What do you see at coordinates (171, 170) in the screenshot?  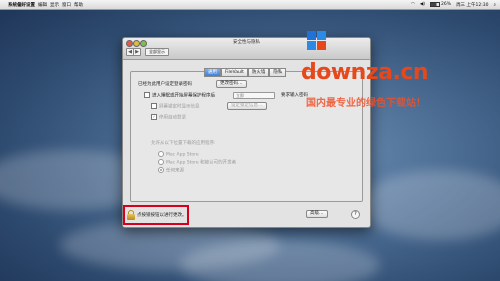 I see `option-anywhere: 任何来源` at bounding box center [171, 170].